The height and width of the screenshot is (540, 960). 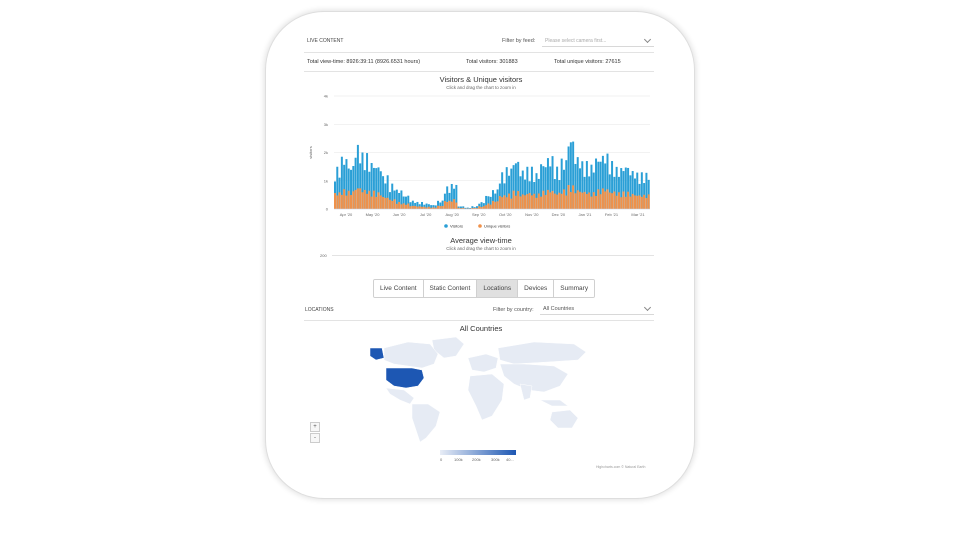 I want to click on x-tick-label: Oct '20, so click(x=505, y=214).